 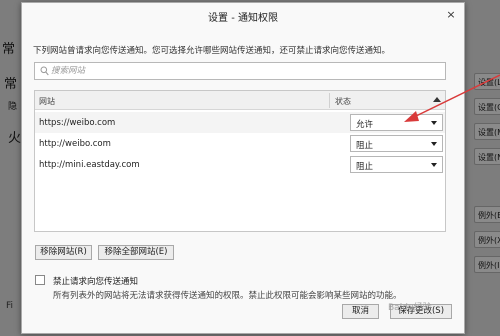 What do you see at coordinates (63, 252) in the screenshot?
I see `remove-site-button: 移除网站(R)` at bounding box center [63, 252].